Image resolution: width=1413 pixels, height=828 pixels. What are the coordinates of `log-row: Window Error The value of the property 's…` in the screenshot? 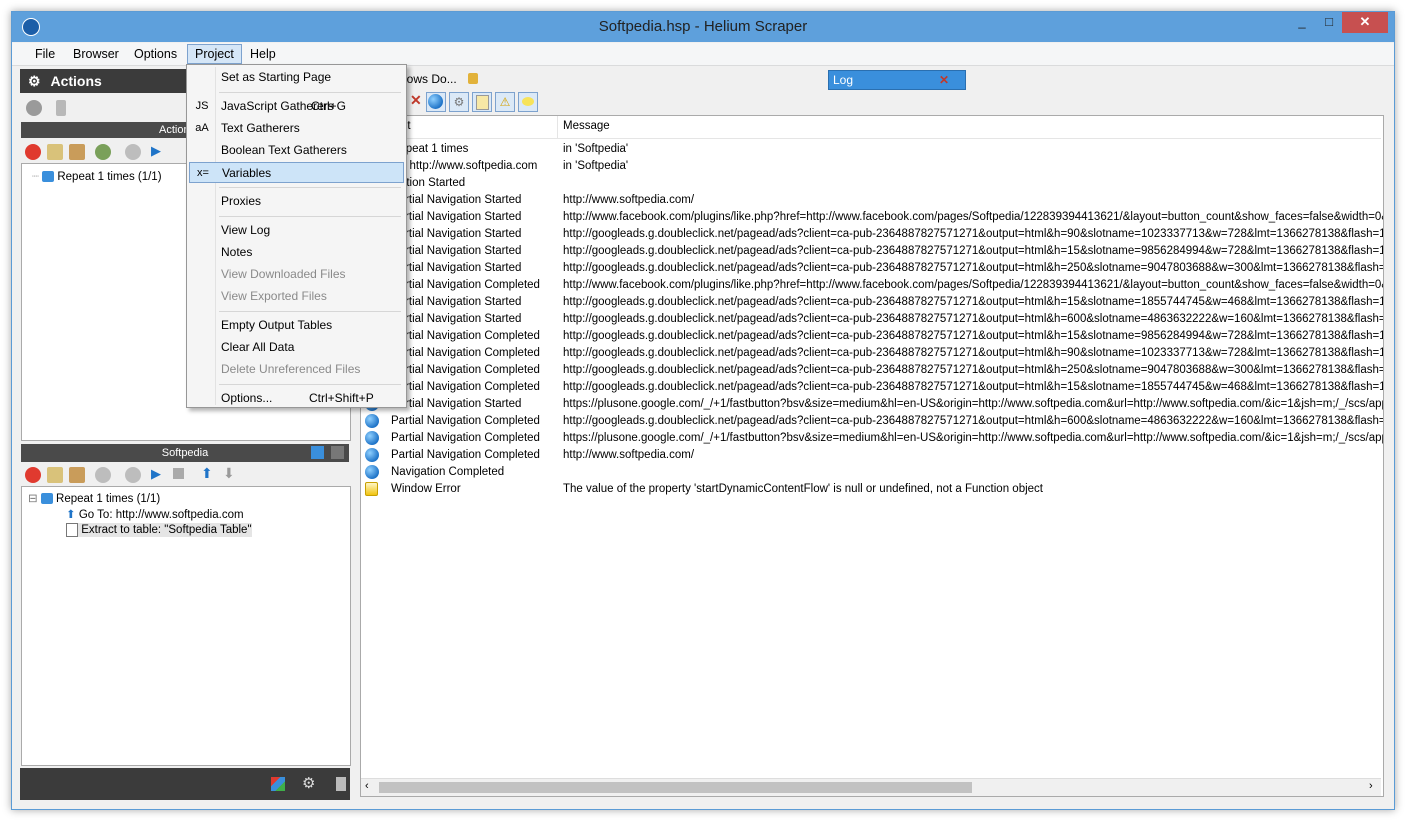 It's located at (871, 489).